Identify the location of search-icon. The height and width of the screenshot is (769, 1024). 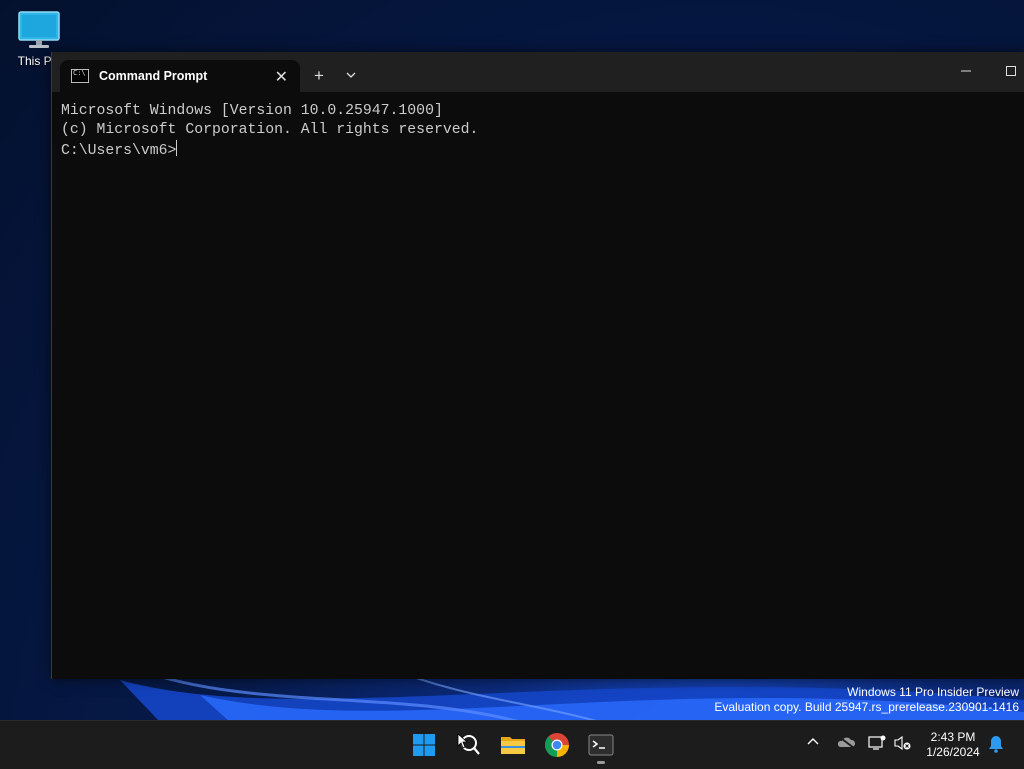
(468, 745).